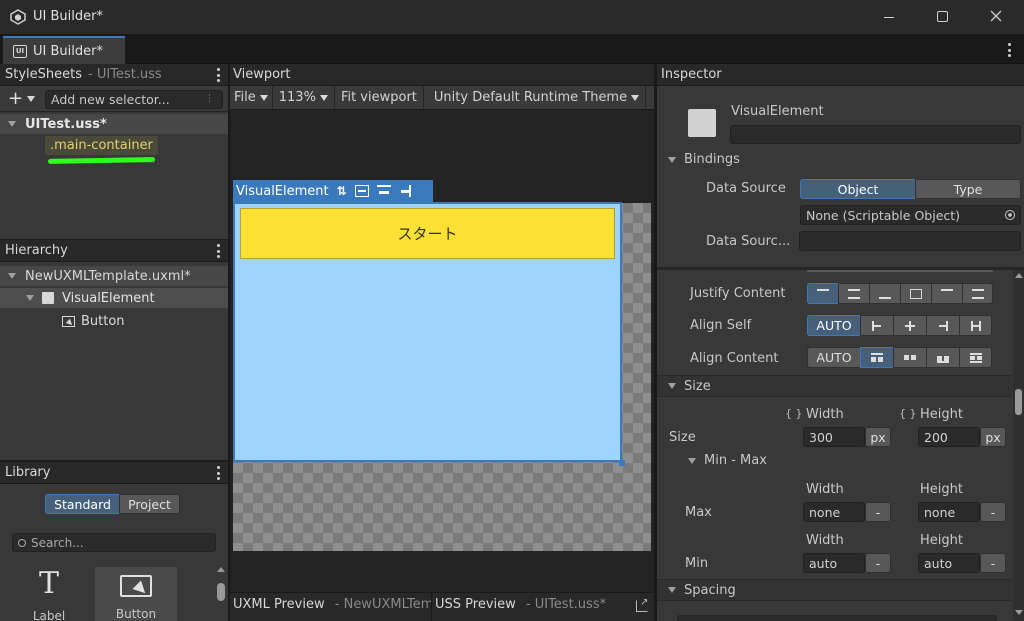 This screenshot has width=1024, height=621. Describe the element at coordinates (218, 473) in the screenshot. I see `library-menu-icon` at that location.